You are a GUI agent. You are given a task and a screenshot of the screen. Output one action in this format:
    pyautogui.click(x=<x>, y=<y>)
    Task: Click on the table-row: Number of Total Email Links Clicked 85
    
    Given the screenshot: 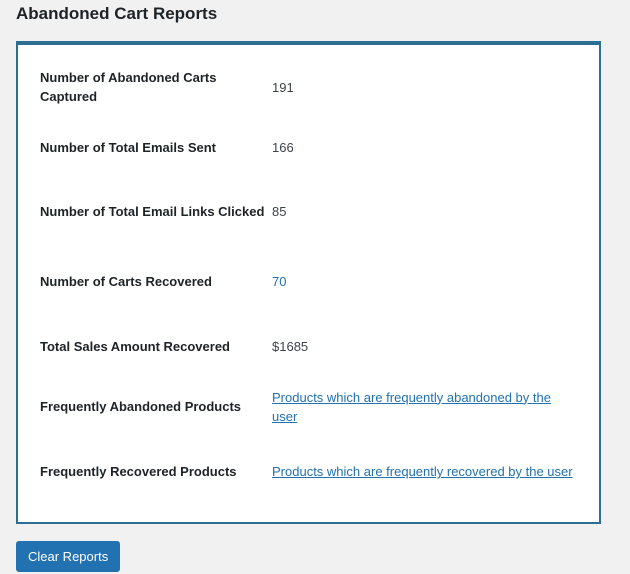 What is the action you would take?
    pyautogui.click(x=308, y=211)
    